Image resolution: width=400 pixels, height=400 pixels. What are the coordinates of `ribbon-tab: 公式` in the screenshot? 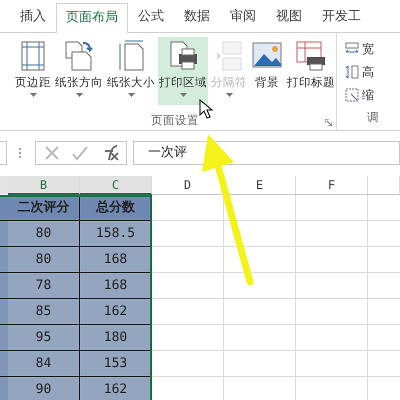 It's located at (151, 17).